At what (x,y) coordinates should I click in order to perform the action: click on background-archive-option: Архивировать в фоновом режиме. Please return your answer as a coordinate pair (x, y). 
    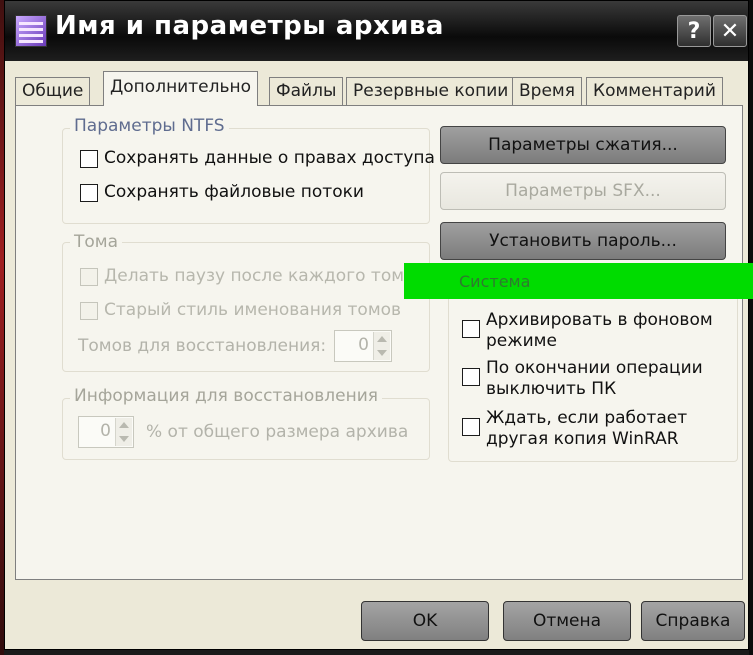
    Looking at the image, I should click on (587, 331).